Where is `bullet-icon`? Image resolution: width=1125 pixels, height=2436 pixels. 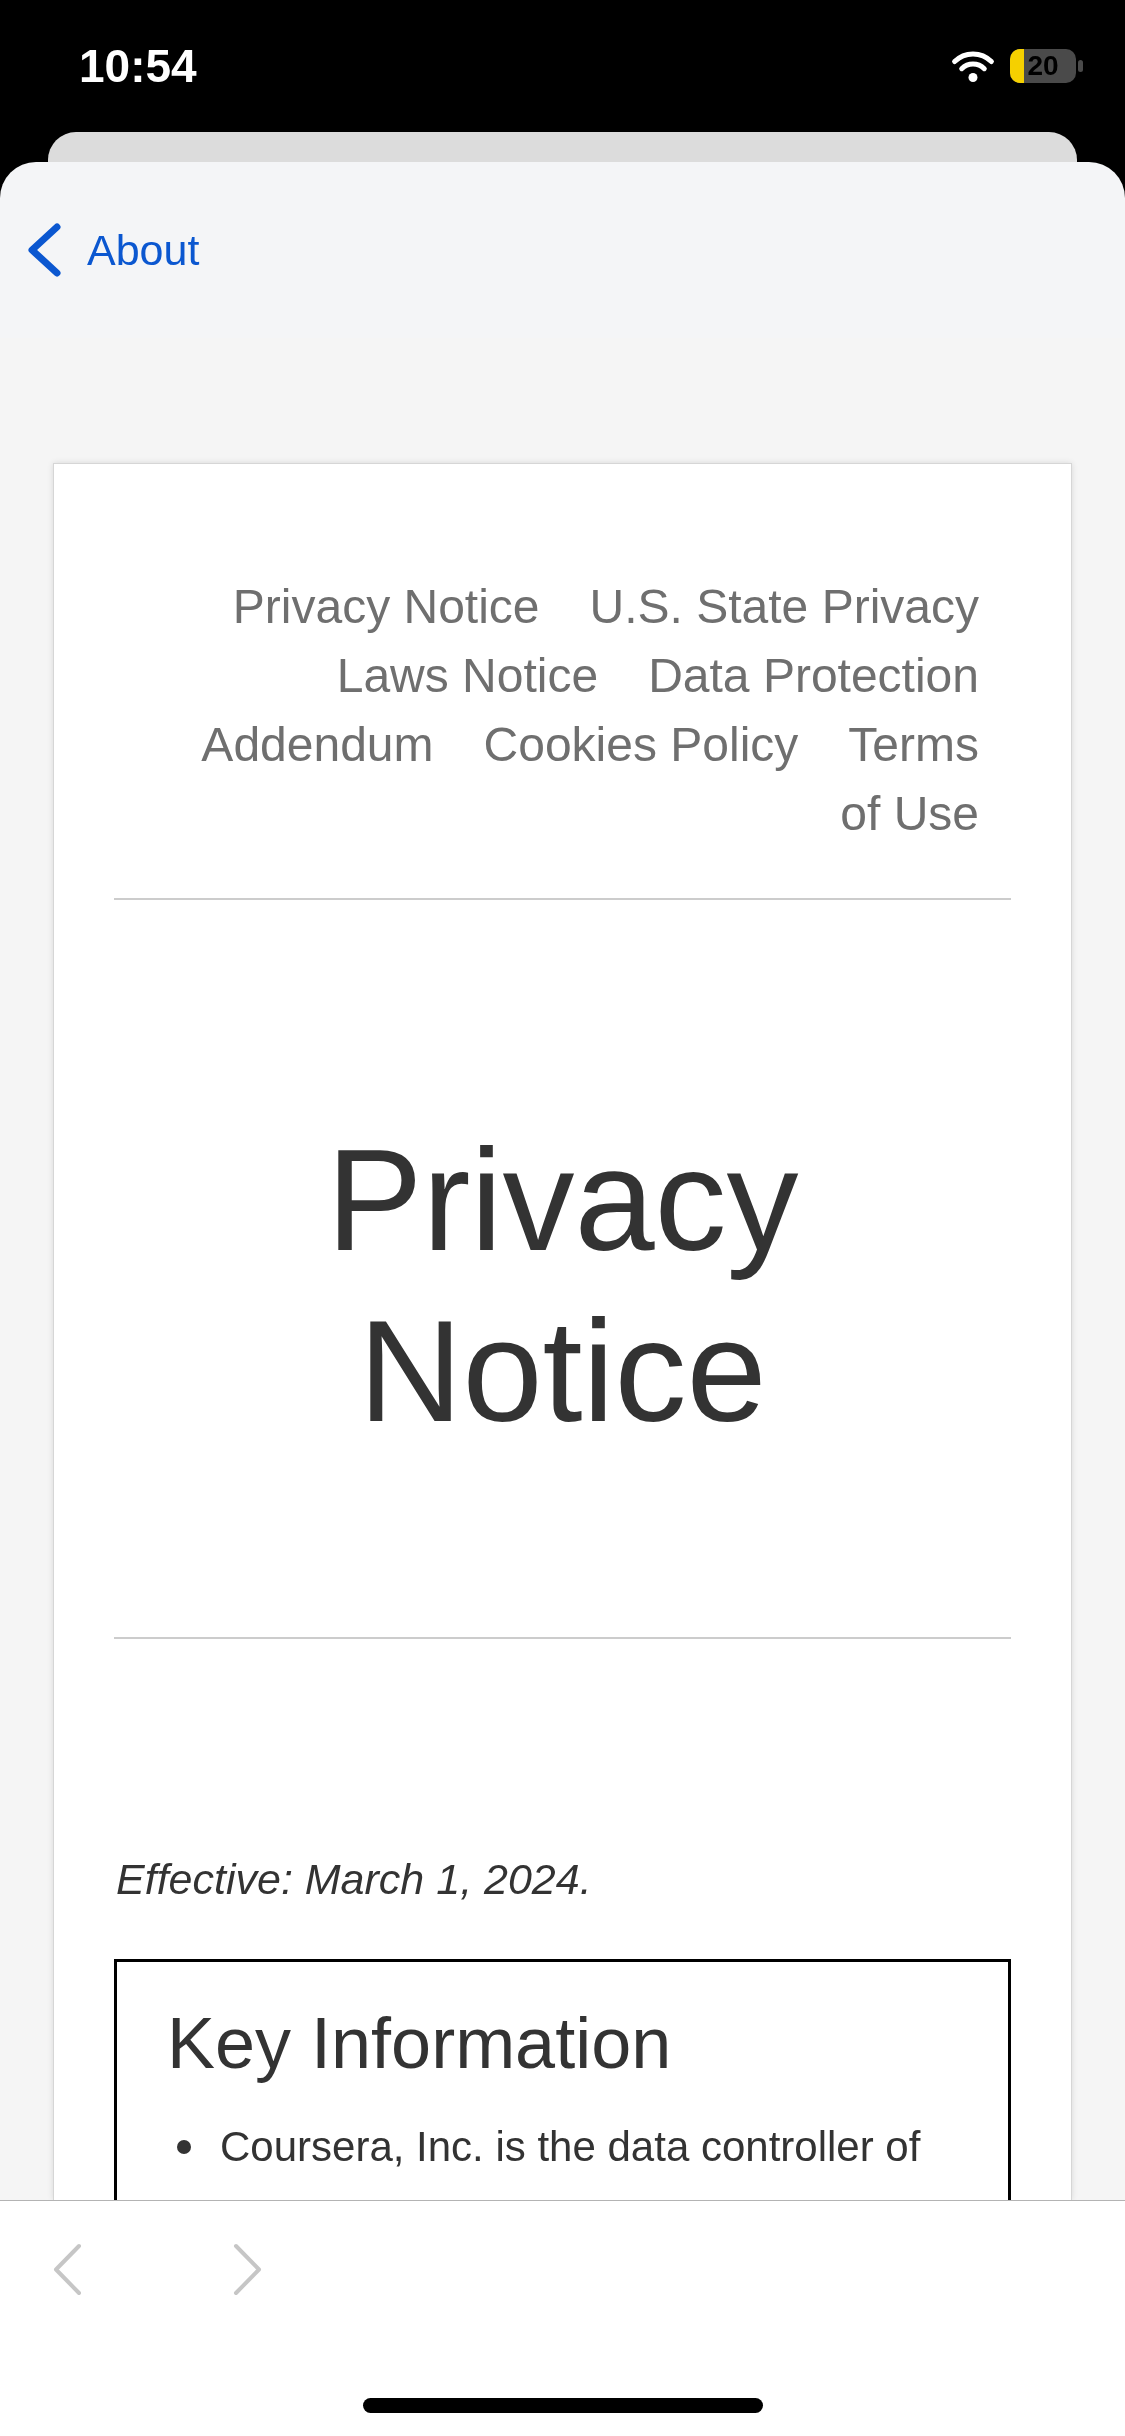
bullet-icon is located at coordinates (184, 2147).